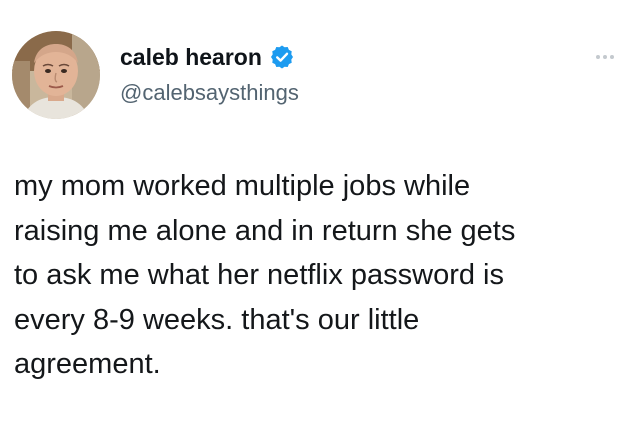 The image size is (640, 432). I want to click on tweet-text-line: raising me alone and in return she gets, so click(265, 230).